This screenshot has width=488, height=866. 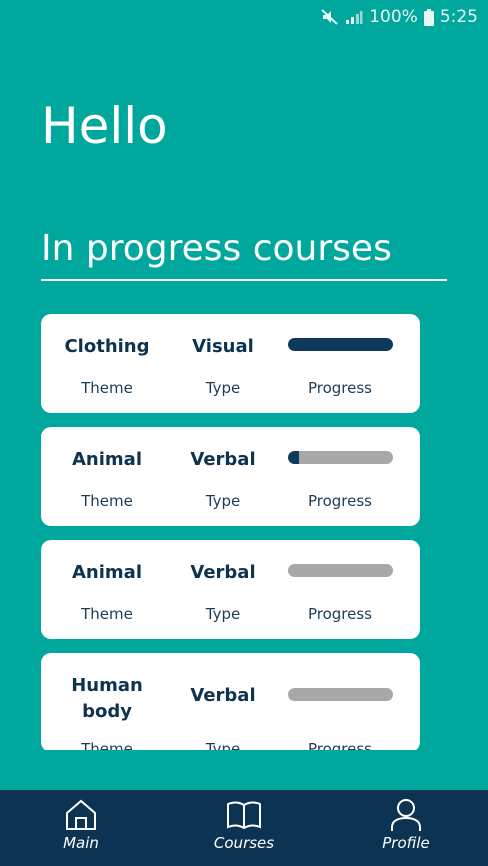 What do you see at coordinates (81, 815) in the screenshot?
I see `home-icon` at bounding box center [81, 815].